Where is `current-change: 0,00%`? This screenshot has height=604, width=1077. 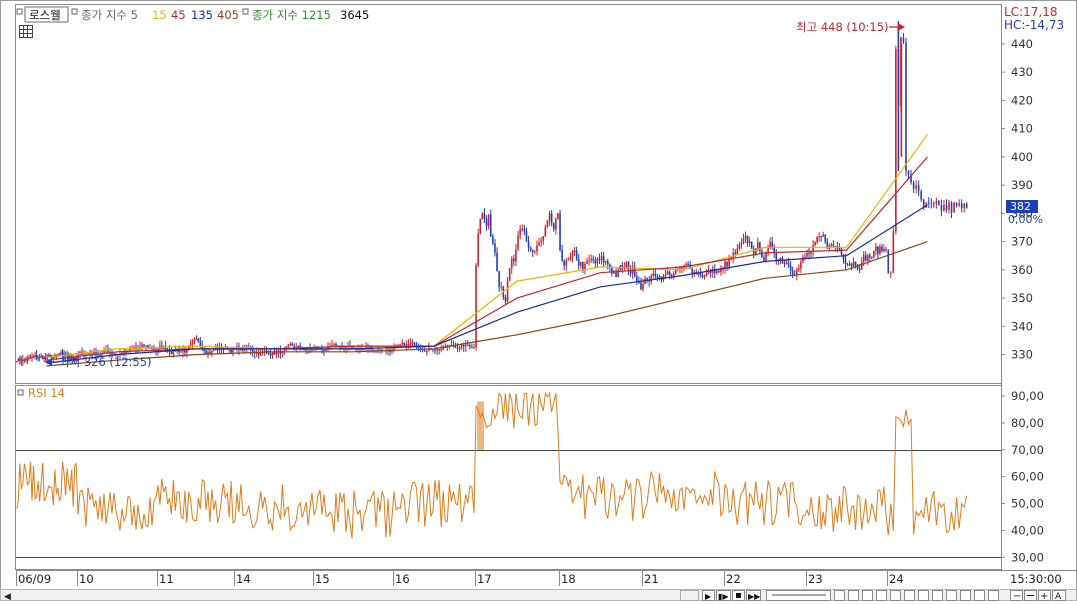 current-change: 0,00% is located at coordinates (1025, 219).